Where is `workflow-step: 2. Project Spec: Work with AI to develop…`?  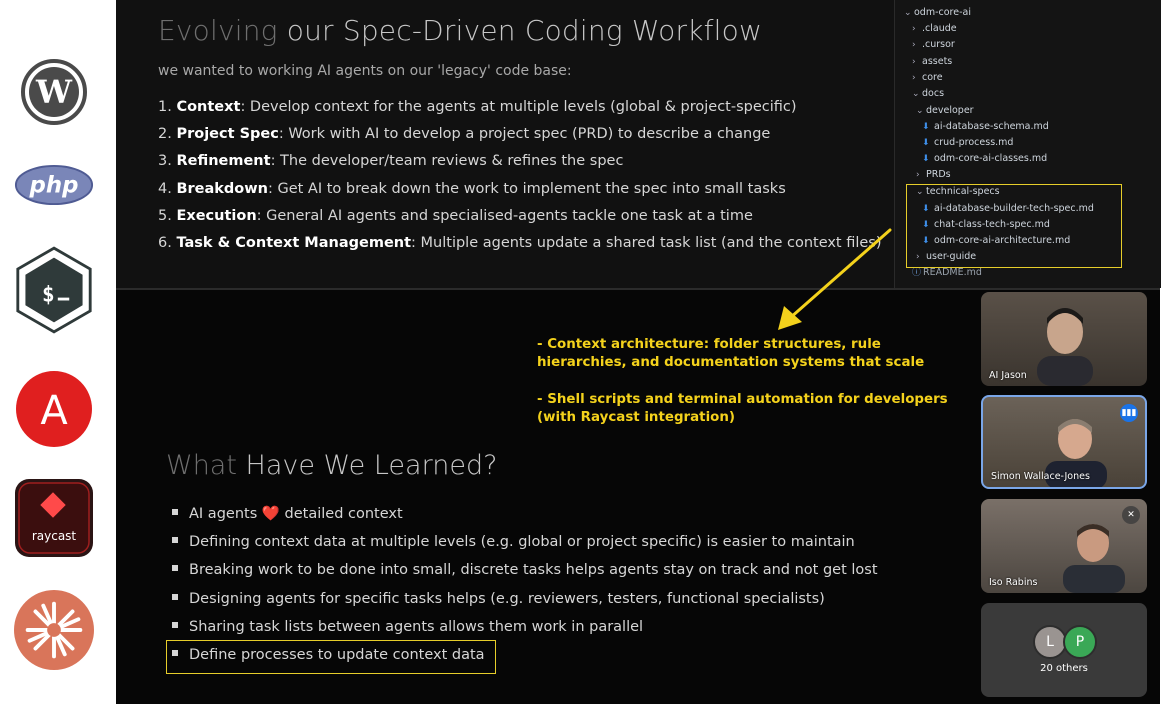
workflow-step: 2. Project Spec: Work with AI to develop… is located at coordinates (464, 134).